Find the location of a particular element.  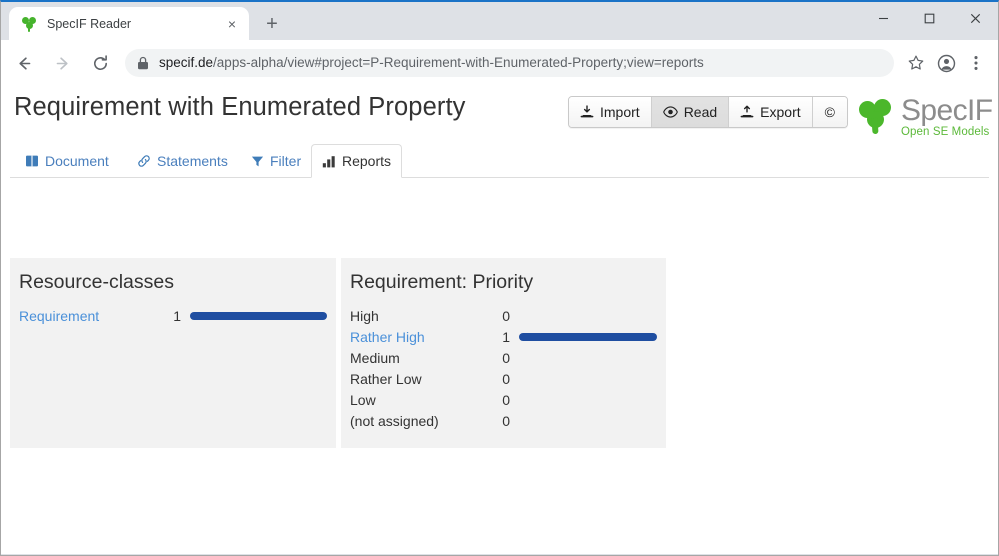

report-row: Medium 0 is located at coordinates (508, 357).